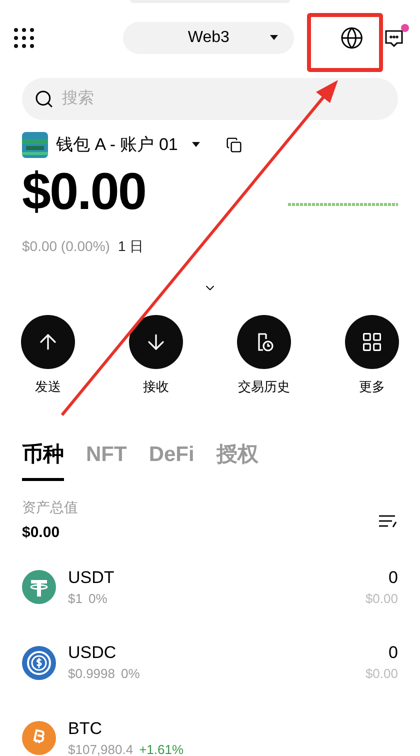 This screenshot has height=756, width=420. Describe the element at coordinates (39, 663) in the screenshot. I see `usdc-coin-icon` at that location.